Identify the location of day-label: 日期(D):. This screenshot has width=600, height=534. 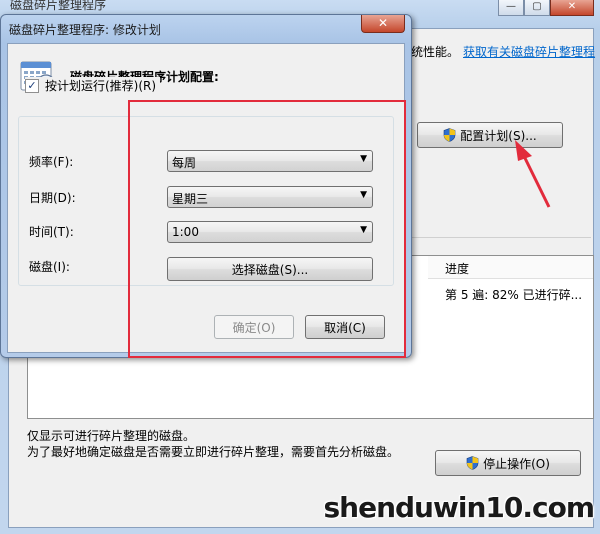
(52, 198).